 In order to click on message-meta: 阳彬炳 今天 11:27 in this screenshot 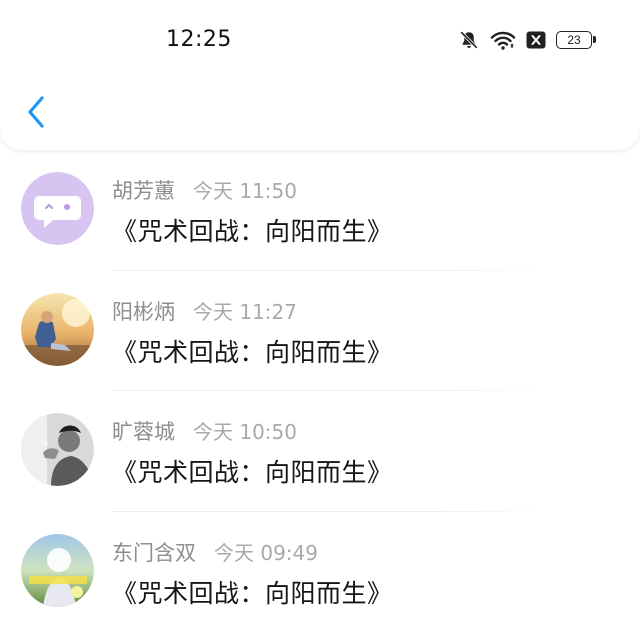, I will do `click(204, 311)`.